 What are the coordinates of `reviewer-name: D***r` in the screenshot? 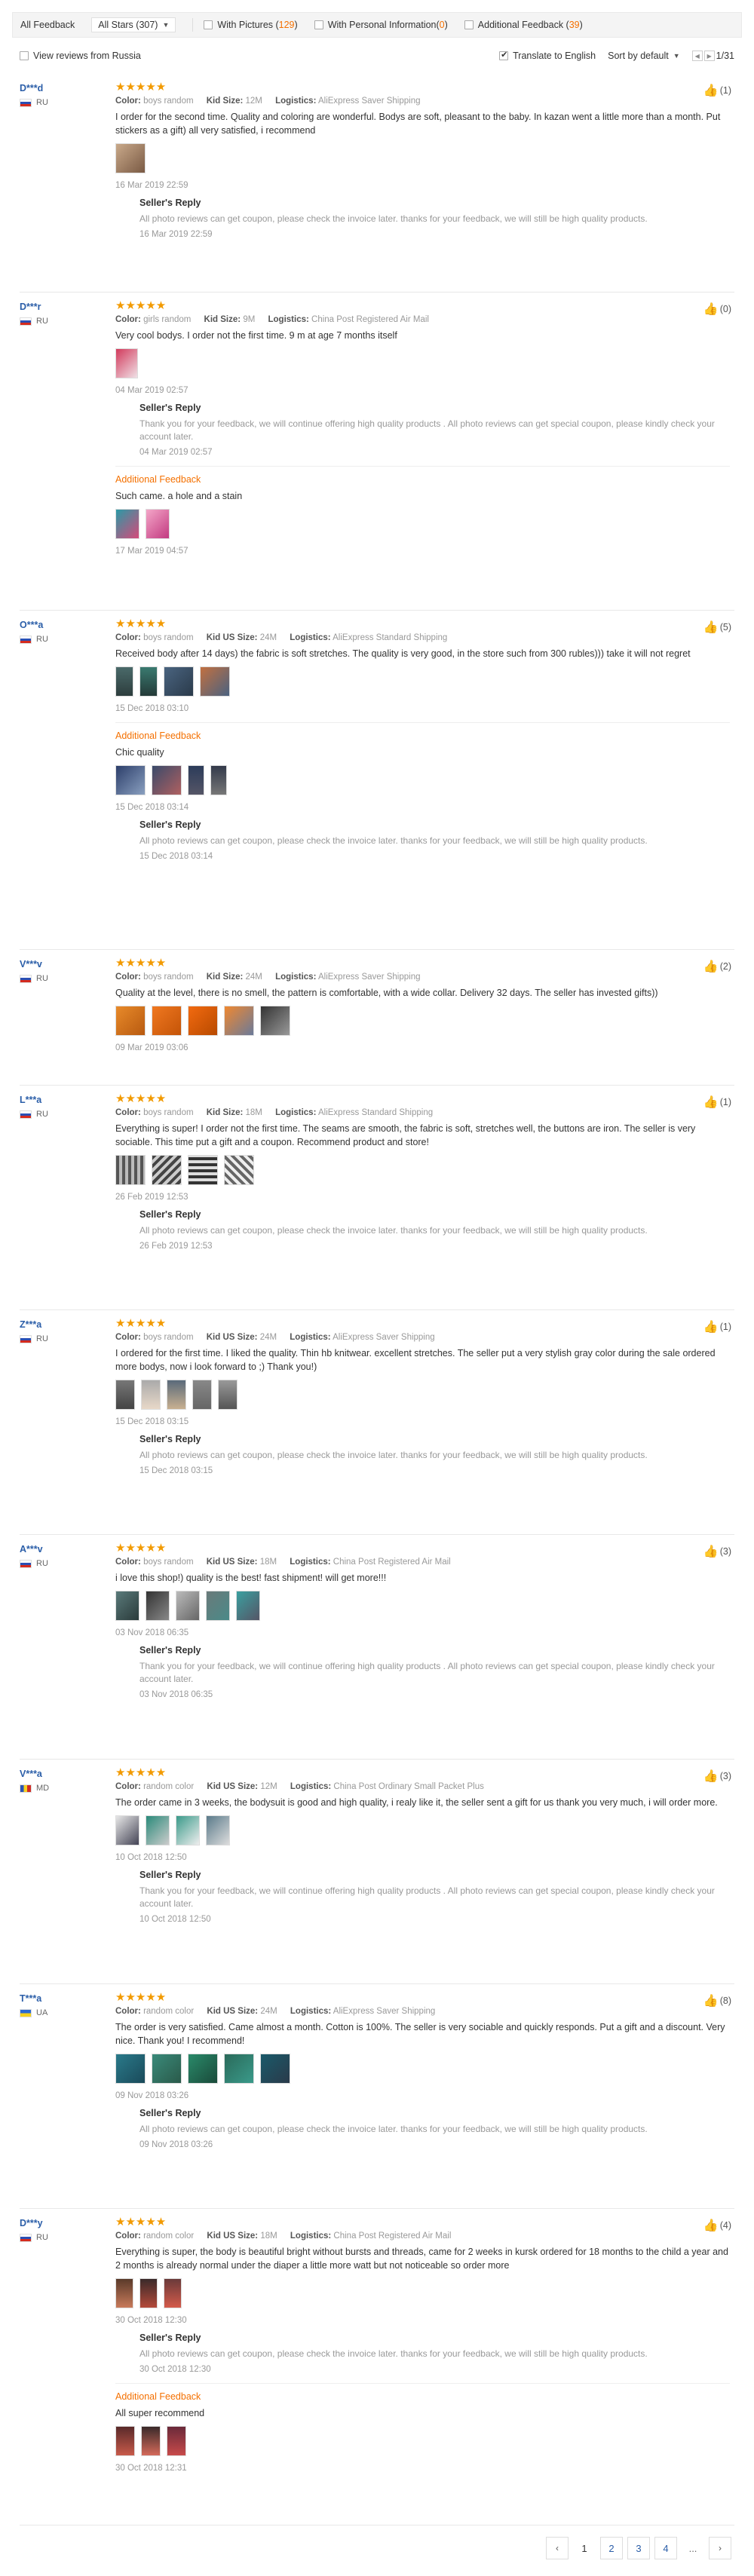 It's located at (61, 307).